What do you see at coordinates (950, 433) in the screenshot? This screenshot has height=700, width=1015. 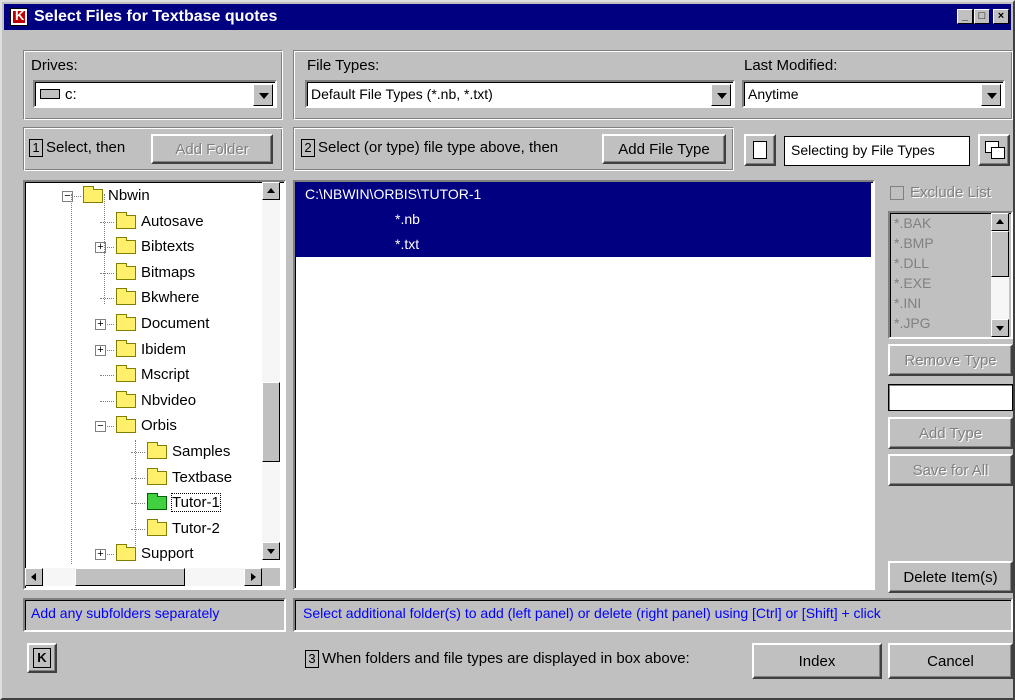 I see `add-type-button: Add Type` at bounding box center [950, 433].